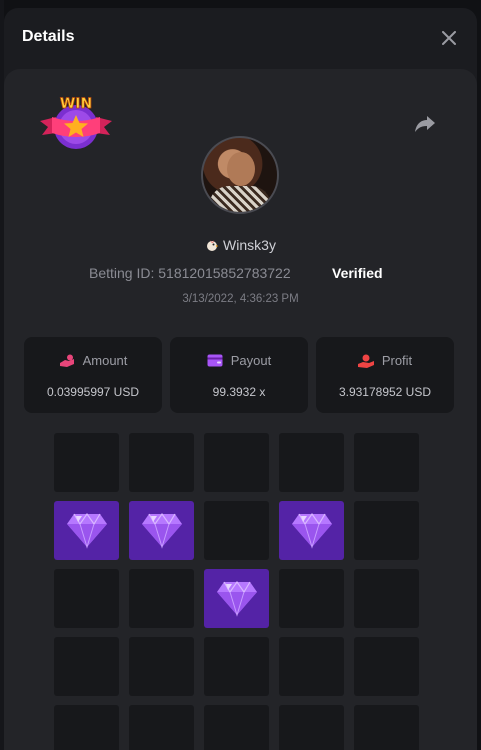 This screenshot has width=481, height=750. I want to click on stat-profit-label: Profit, so click(397, 360).